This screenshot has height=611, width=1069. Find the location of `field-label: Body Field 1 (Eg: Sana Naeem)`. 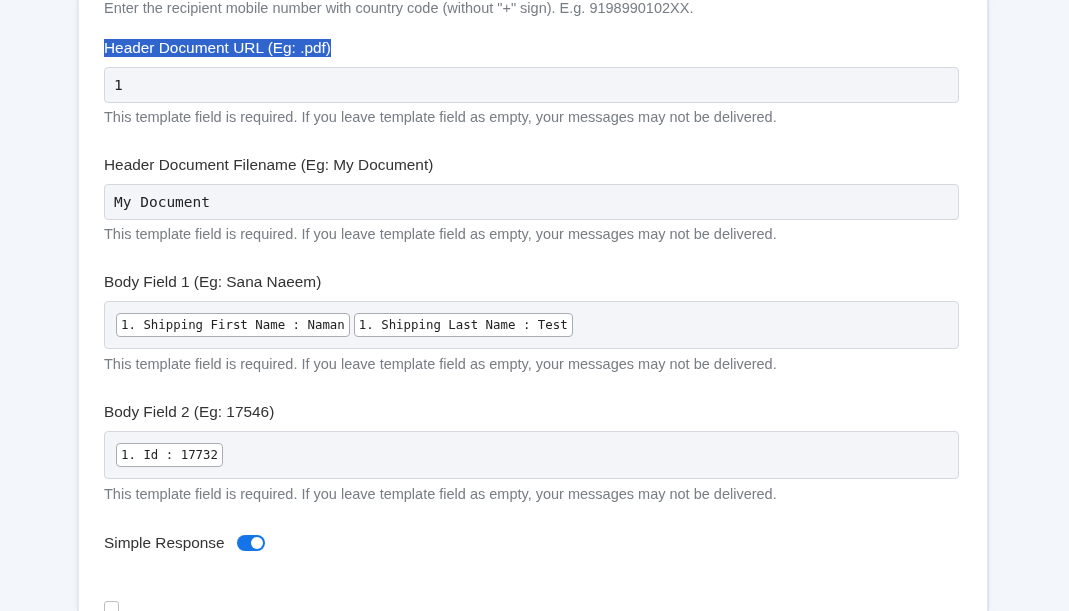

field-label: Body Field 1 (Eg: Sana Naeem) is located at coordinates (213, 282).